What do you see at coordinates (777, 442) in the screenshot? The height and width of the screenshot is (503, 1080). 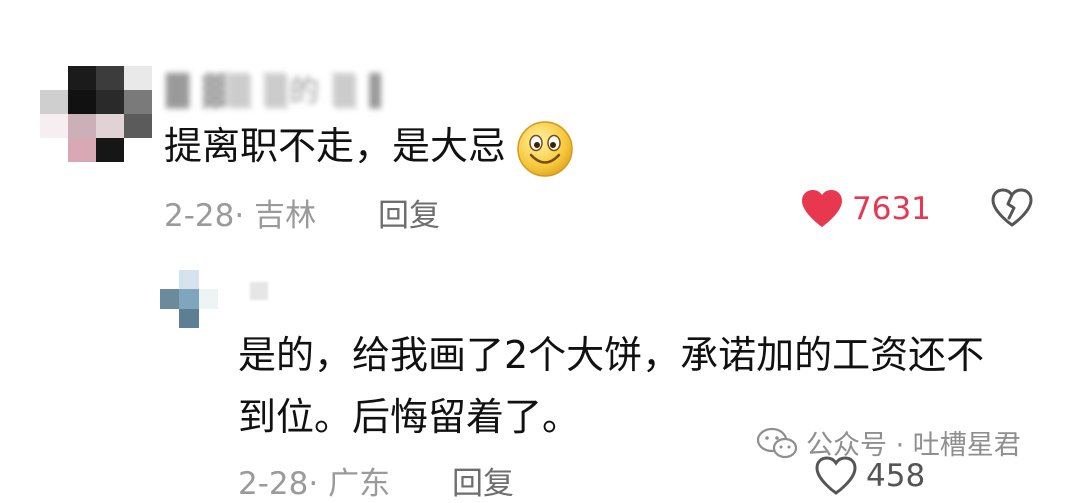 I see `wechat-icon` at bounding box center [777, 442].